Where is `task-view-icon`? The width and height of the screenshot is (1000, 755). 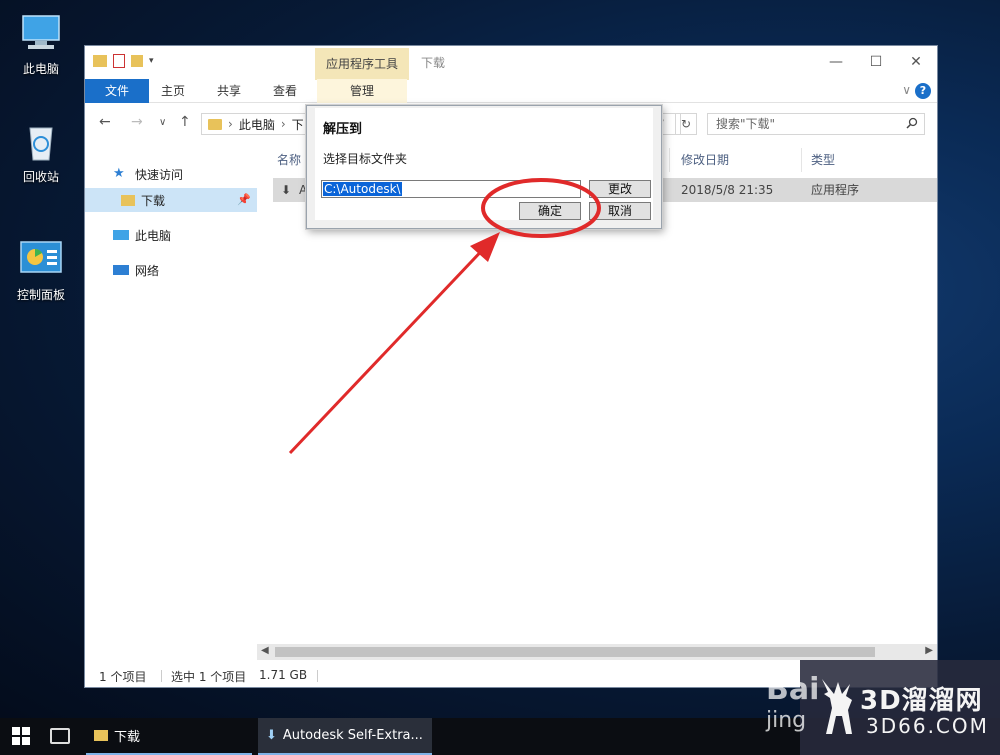 task-view-icon is located at coordinates (60, 736).